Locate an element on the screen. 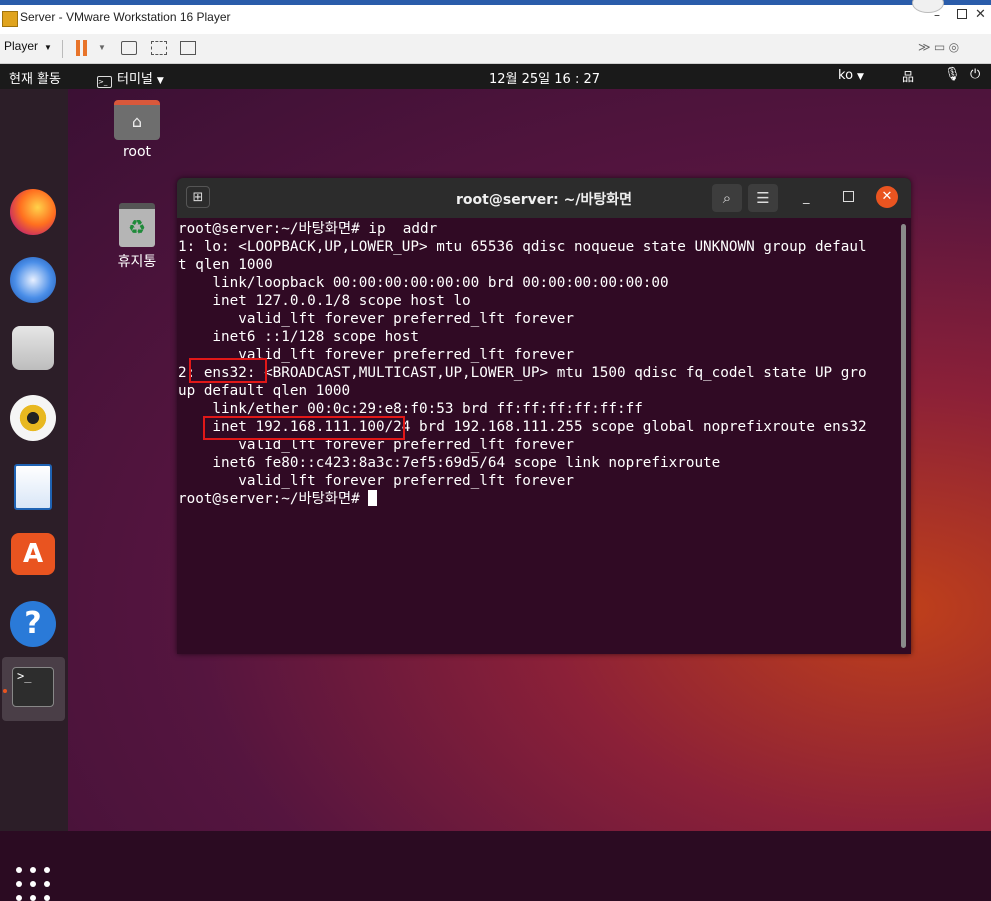 This screenshot has width=991, height=901. player-menu-label: Player is located at coordinates (21, 46).